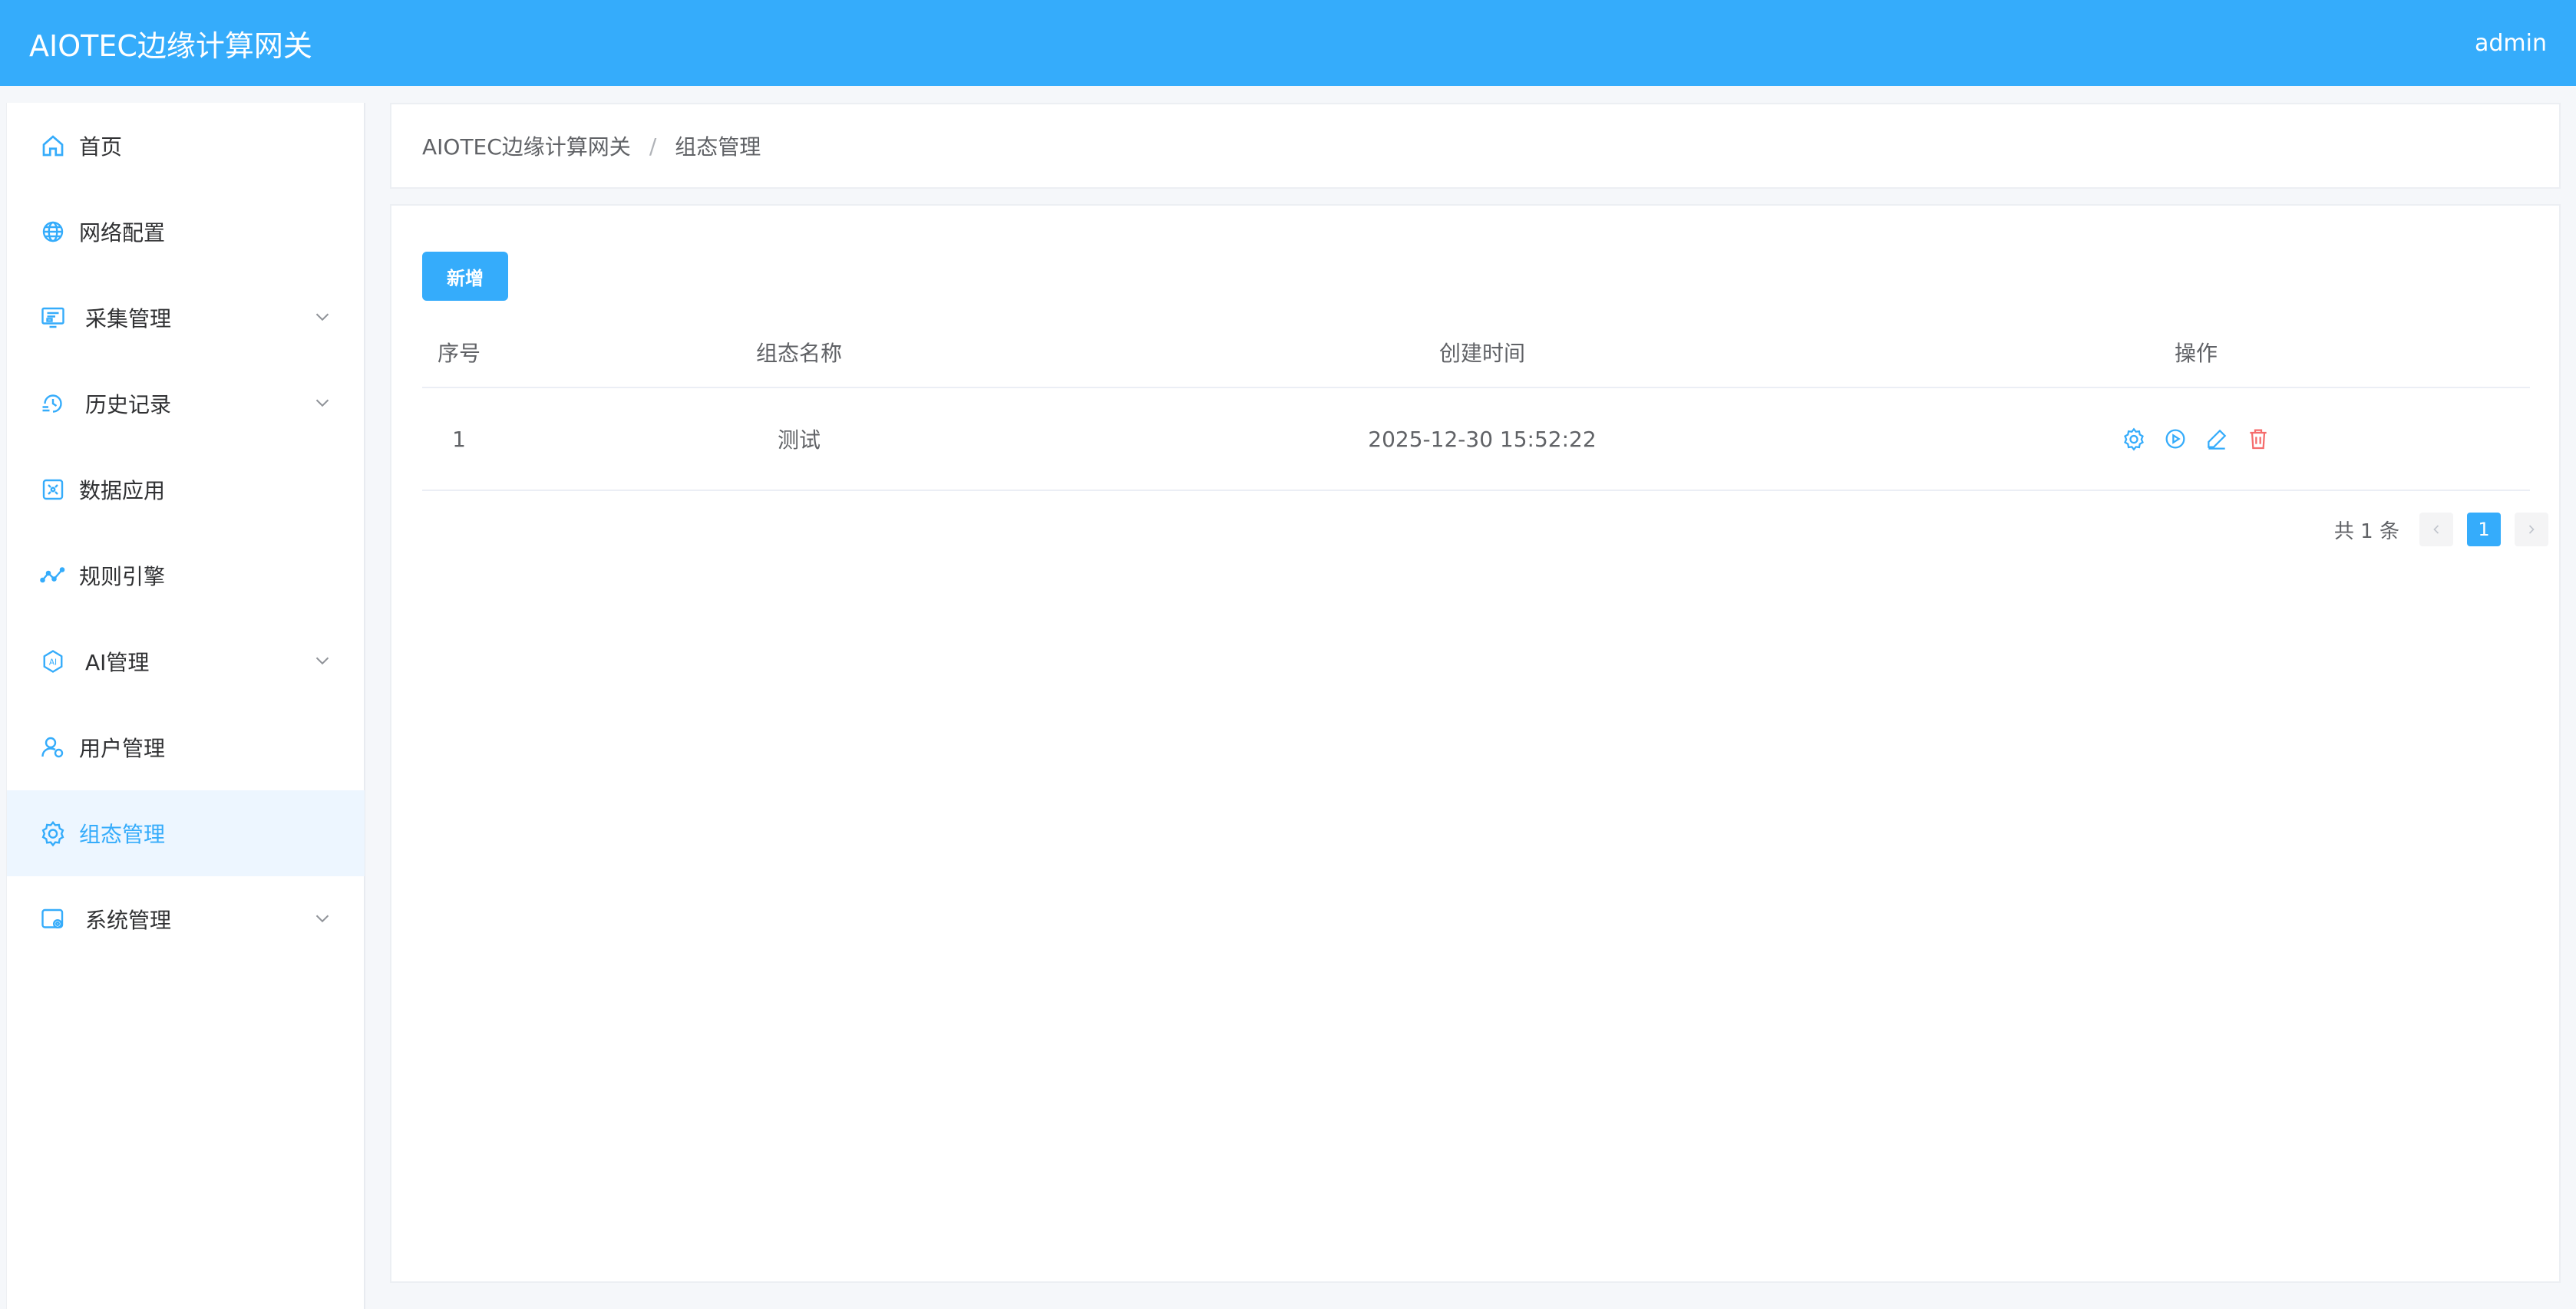 Image resolution: width=2576 pixels, height=1309 pixels. I want to click on breadcrumb: AIOTEC边缘计算网关 / 组态管理, so click(1475, 146).